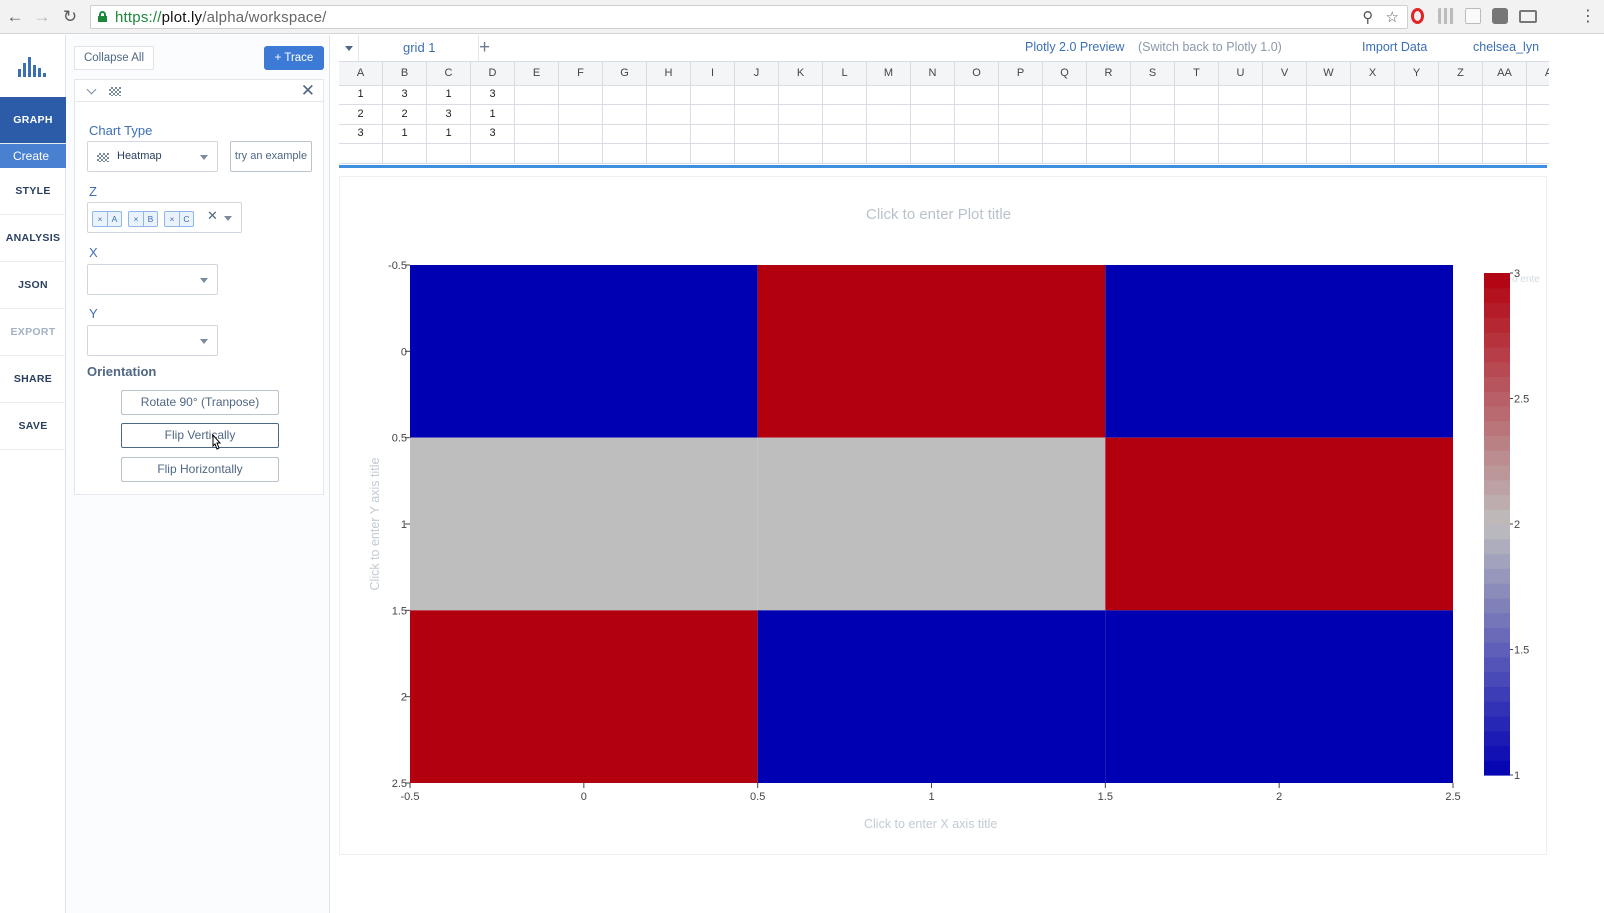  Describe the element at coordinates (1452, 797) in the screenshot. I see `x-tick-label: 2.5` at that location.